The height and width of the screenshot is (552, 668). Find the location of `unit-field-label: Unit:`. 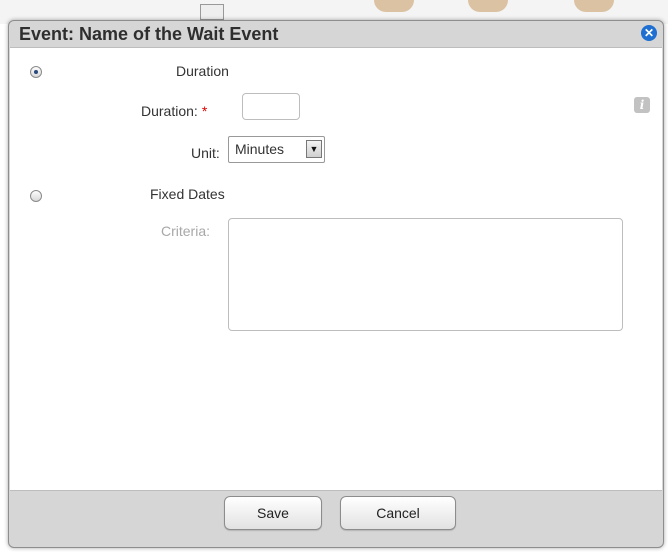

unit-field-label: Unit: is located at coordinates (205, 153).